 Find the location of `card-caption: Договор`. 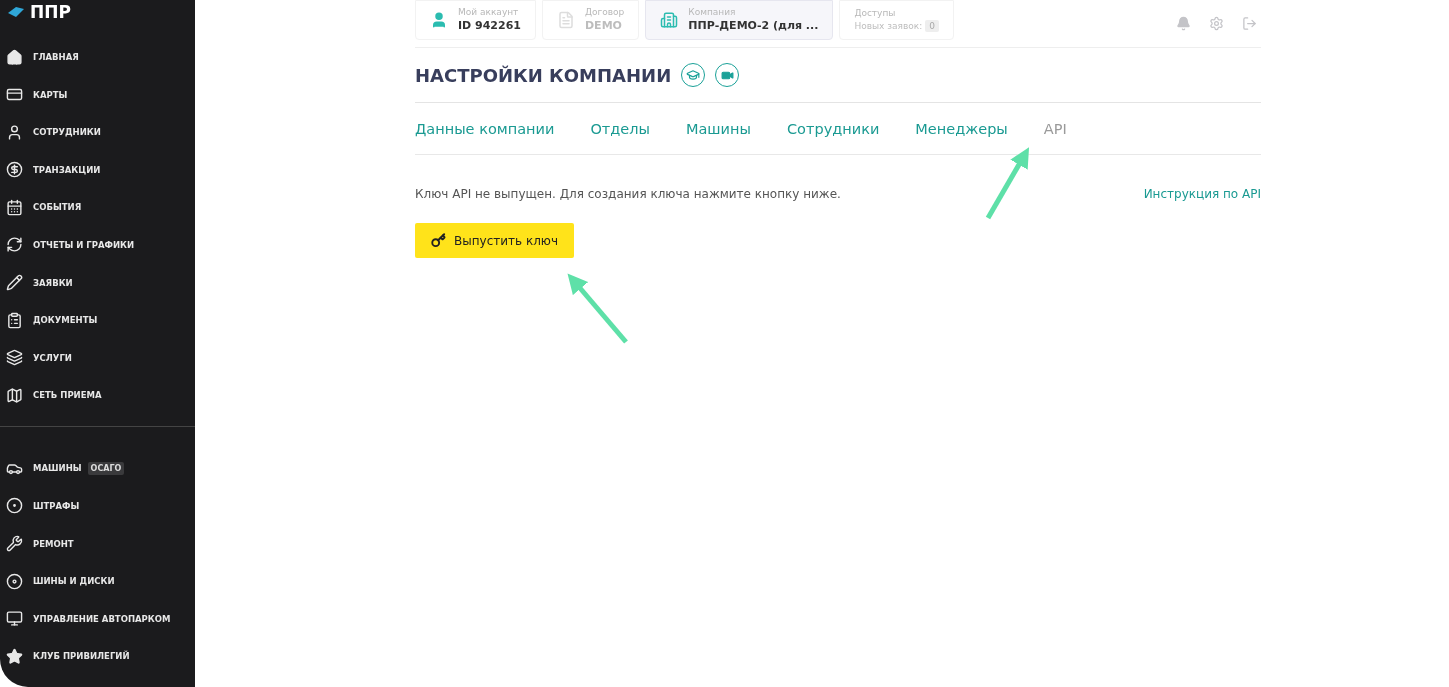

card-caption: Договор is located at coordinates (605, 12).